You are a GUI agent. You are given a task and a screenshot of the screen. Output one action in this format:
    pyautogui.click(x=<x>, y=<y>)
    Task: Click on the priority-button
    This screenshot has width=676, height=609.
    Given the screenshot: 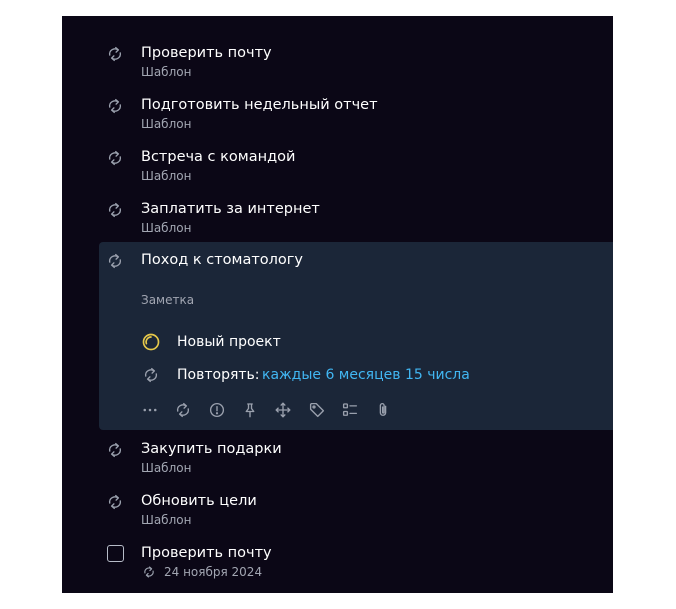 What is the action you would take?
    pyautogui.click(x=217, y=410)
    